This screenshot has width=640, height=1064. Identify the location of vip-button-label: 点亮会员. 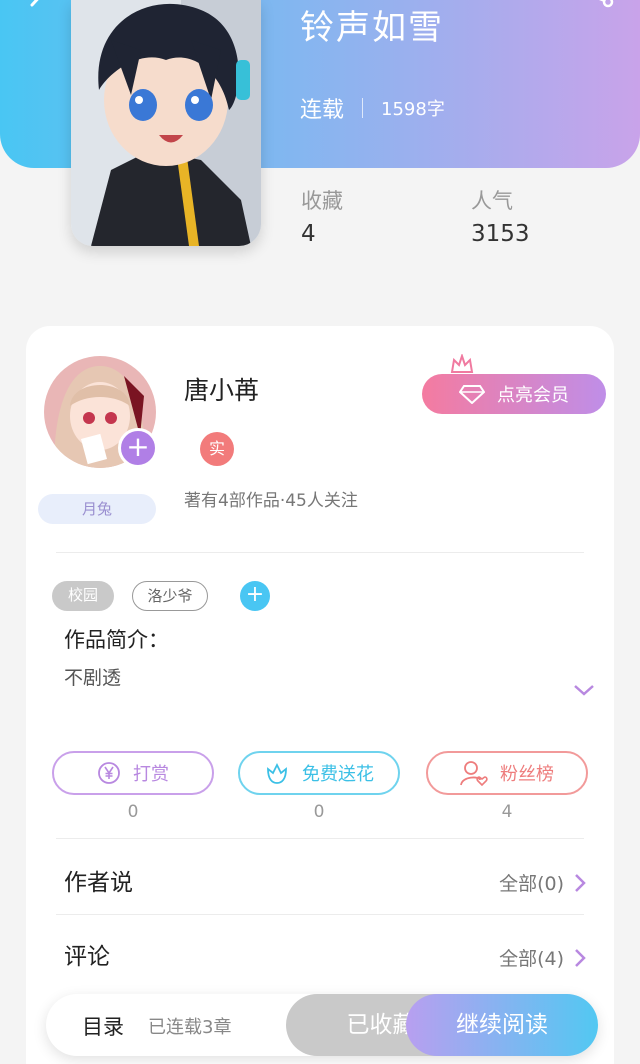
(533, 395).